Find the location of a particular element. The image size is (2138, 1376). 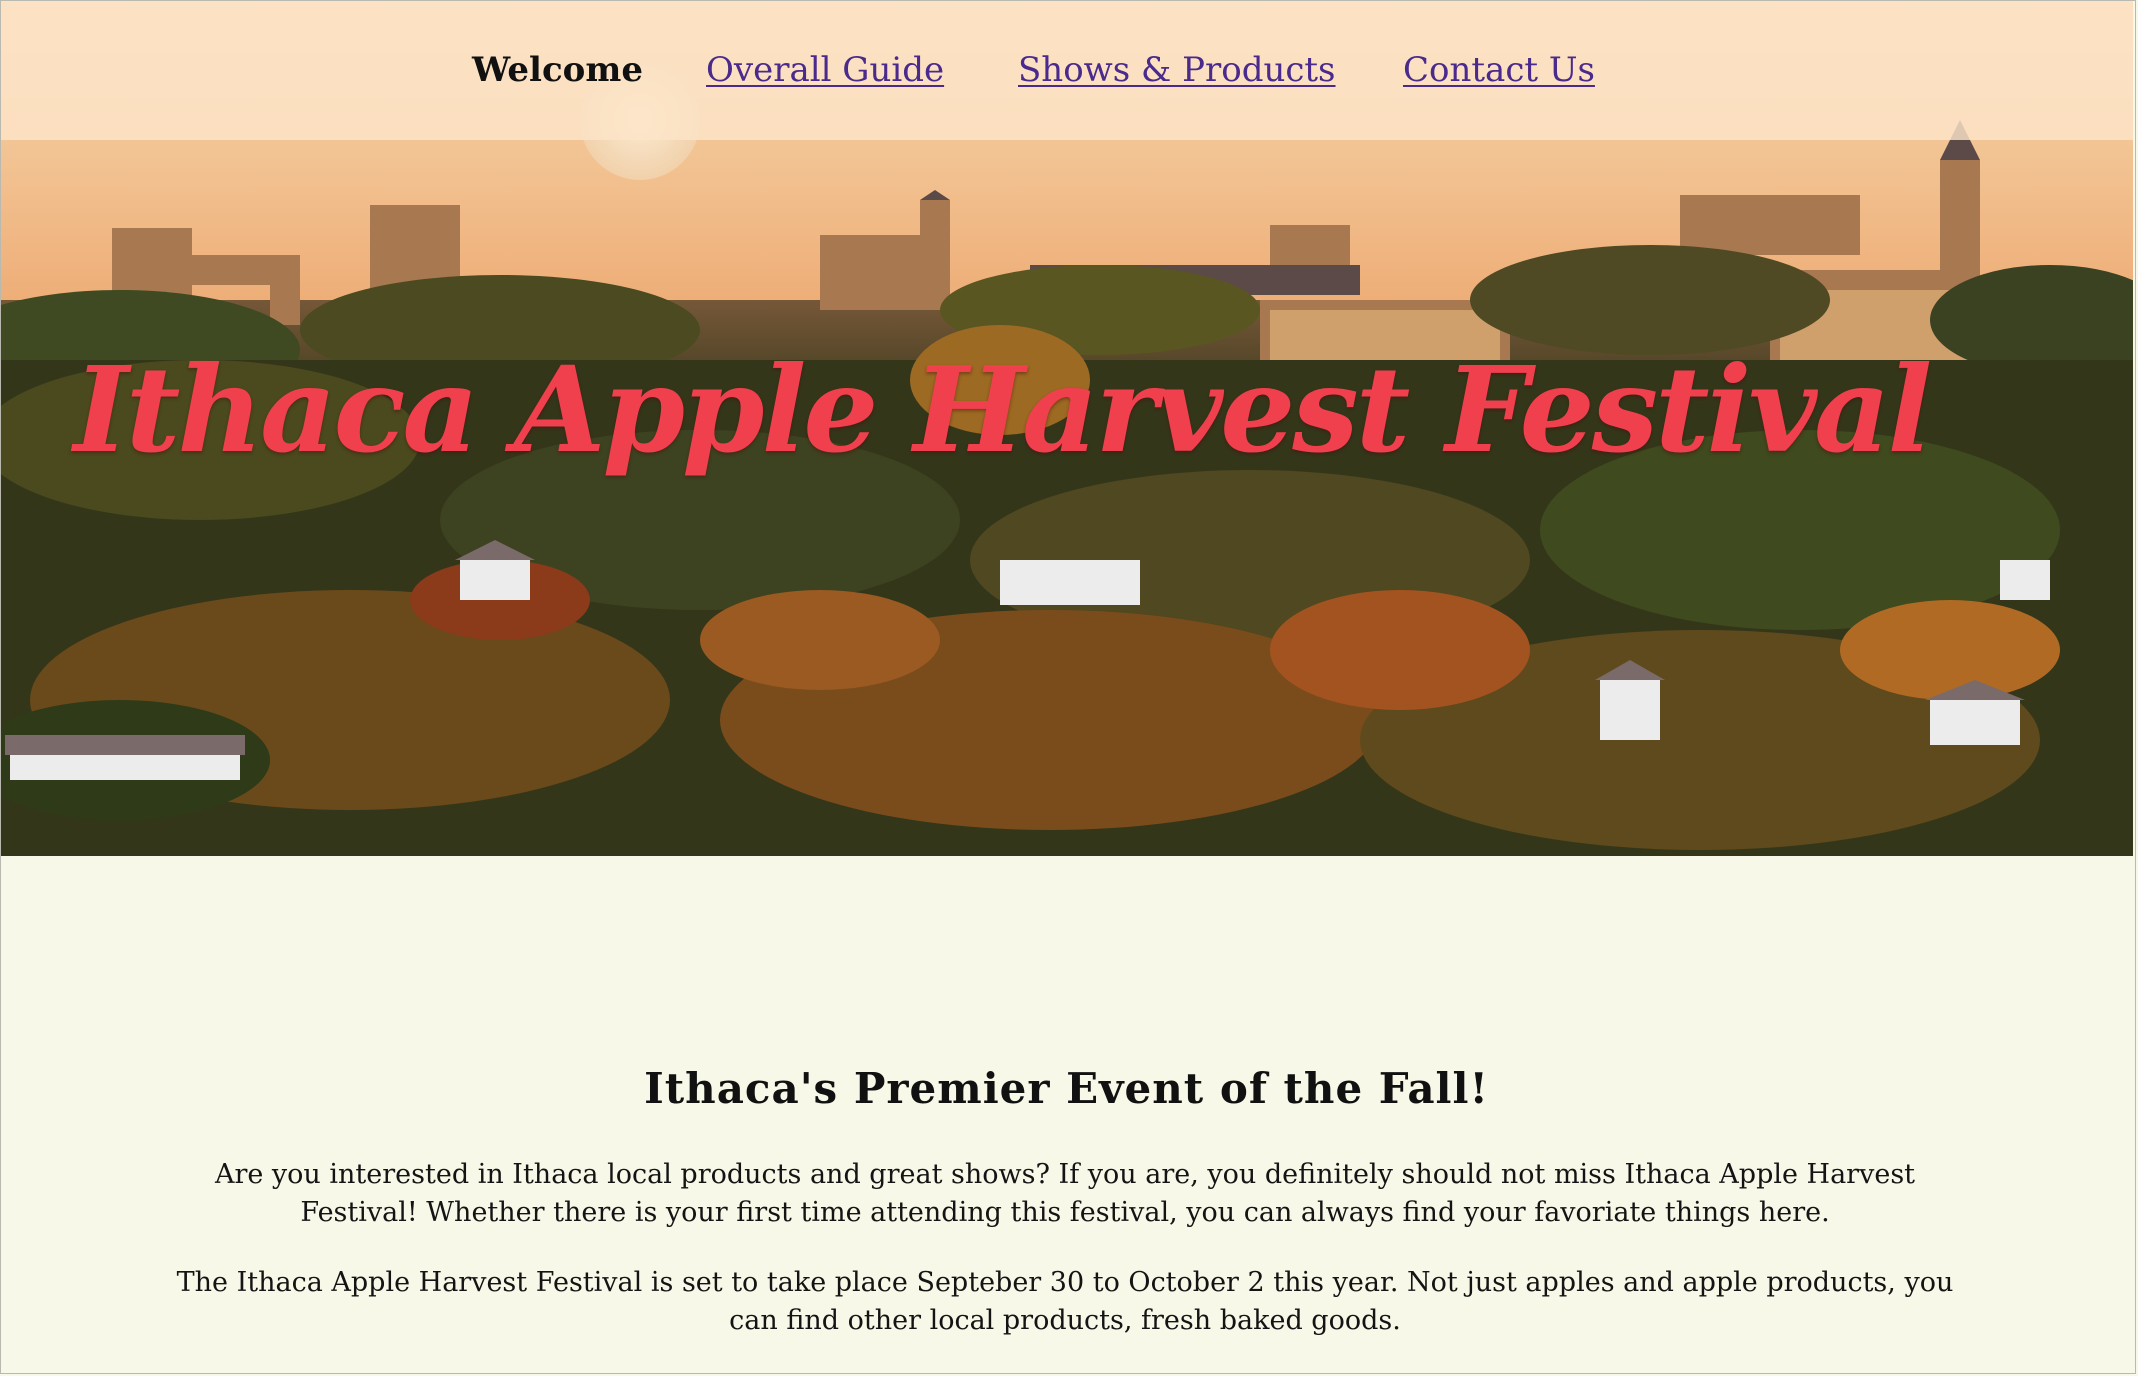

nav-shows-products: Shows & Products is located at coordinates (1177, 70).